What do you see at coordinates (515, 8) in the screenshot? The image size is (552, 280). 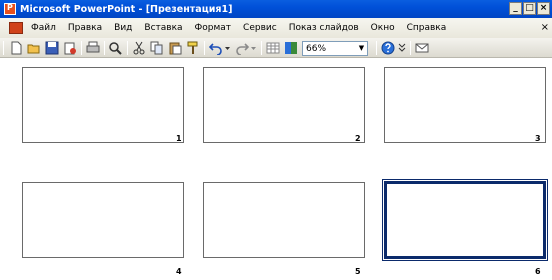 I see `minimize-button: _` at bounding box center [515, 8].